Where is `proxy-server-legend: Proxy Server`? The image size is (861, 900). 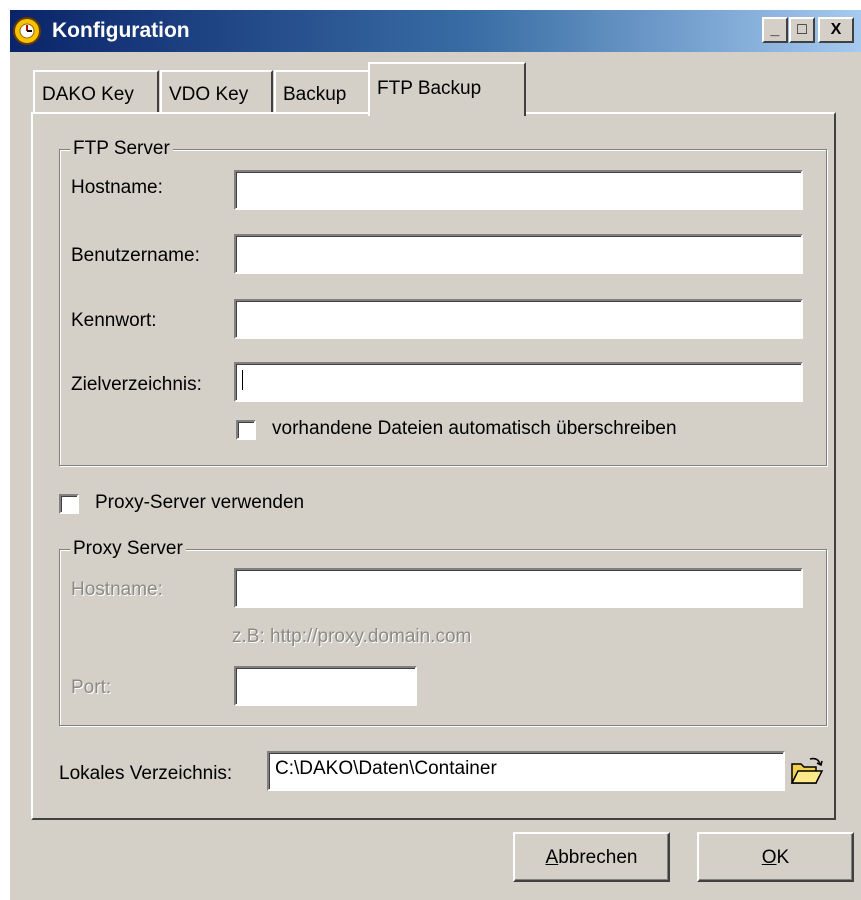 proxy-server-legend: Proxy Server is located at coordinates (128, 549).